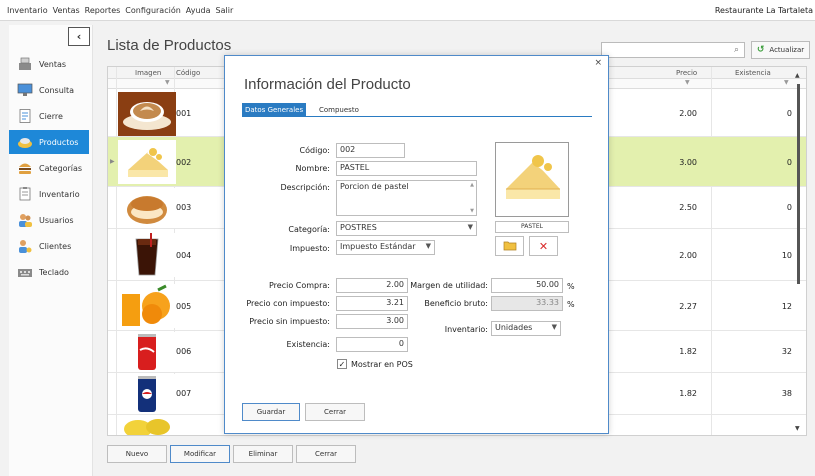  Describe the element at coordinates (169, 45) in the screenshot. I see `page-title: Lista de Productos` at that location.